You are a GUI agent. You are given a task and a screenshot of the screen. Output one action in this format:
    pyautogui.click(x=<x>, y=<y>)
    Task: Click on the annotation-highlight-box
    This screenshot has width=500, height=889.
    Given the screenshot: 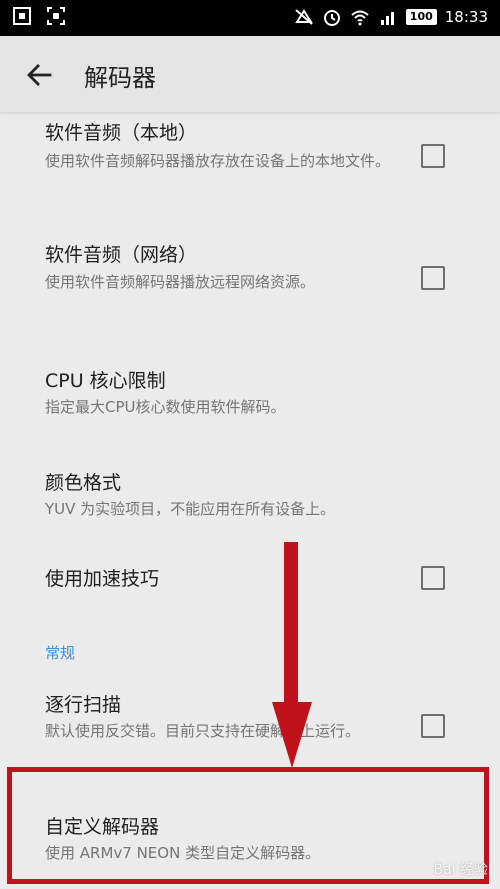 What is the action you would take?
    pyautogui.click(x=248, y=825)
    